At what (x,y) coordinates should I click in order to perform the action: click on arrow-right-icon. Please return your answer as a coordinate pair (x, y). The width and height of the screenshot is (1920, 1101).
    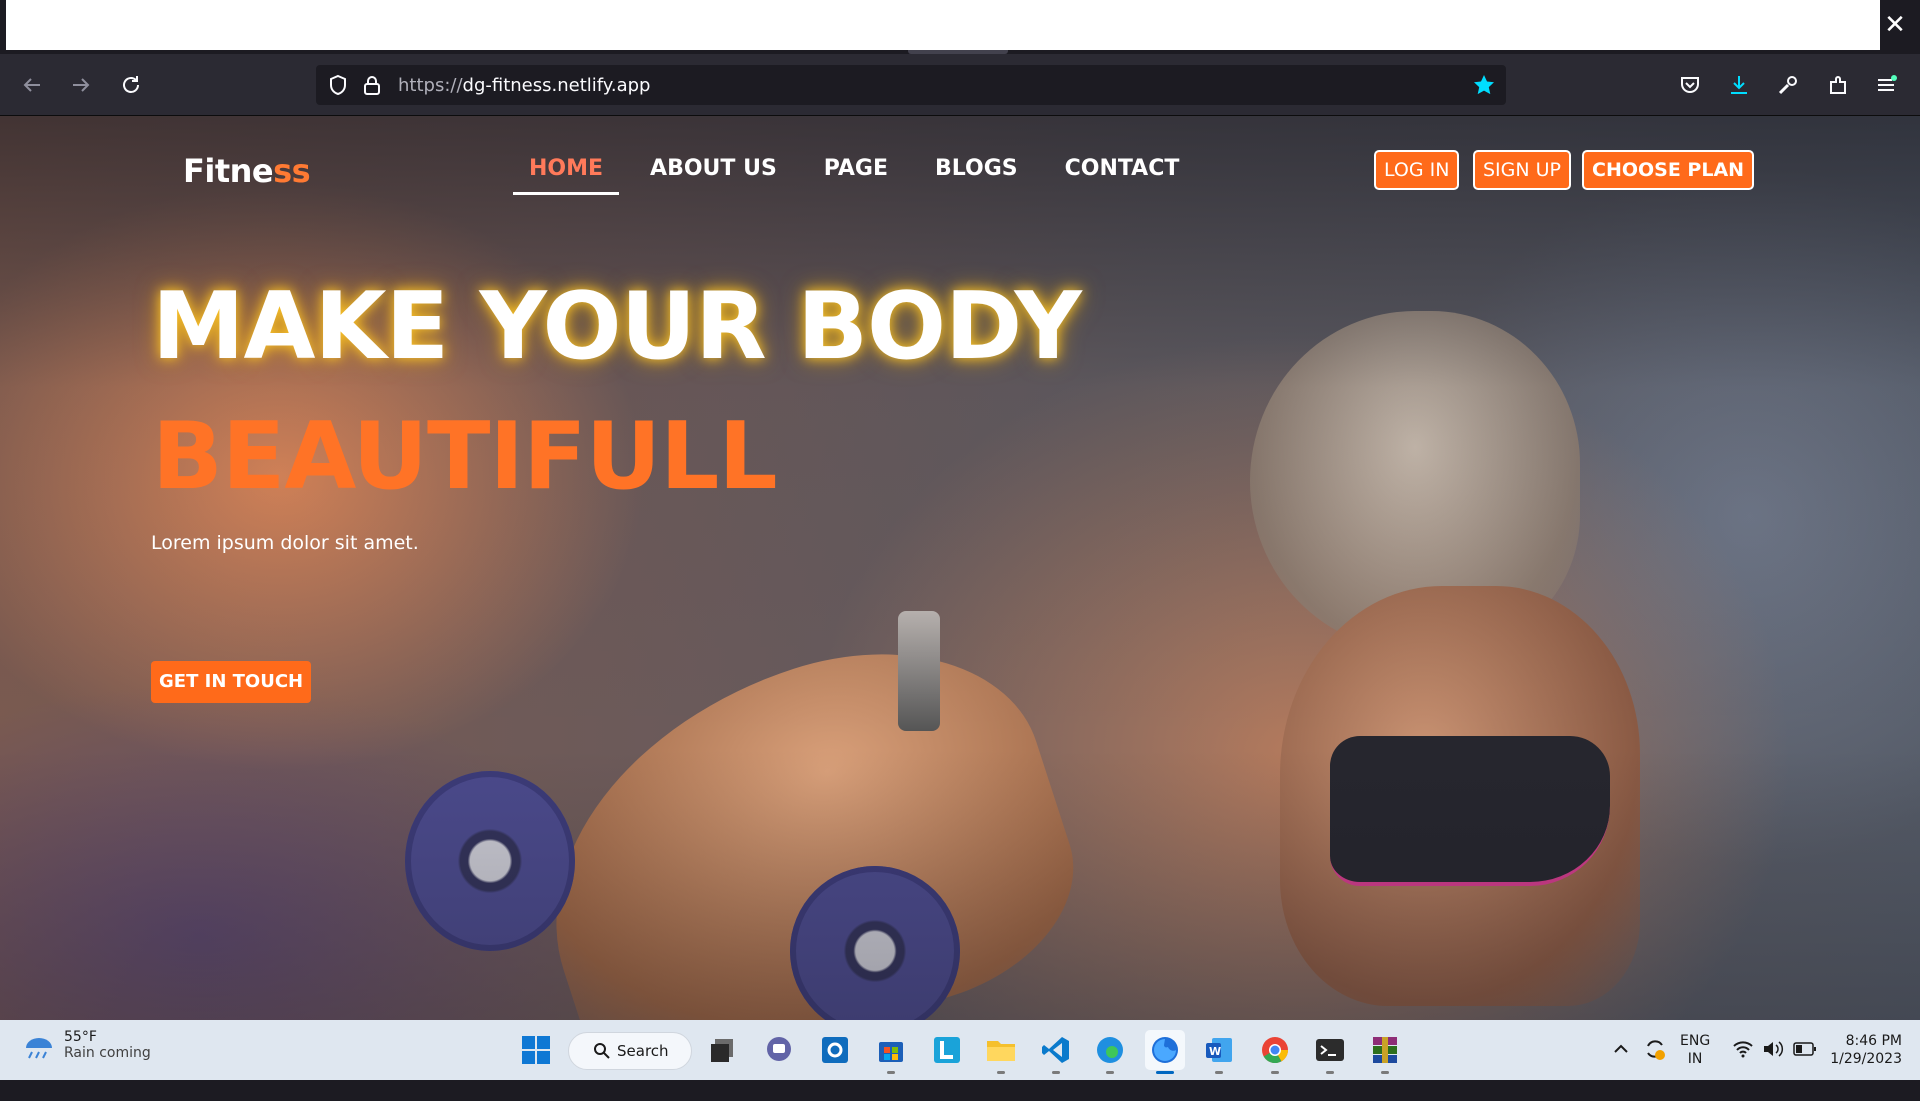
    Looking at the image, I should click on (81, 85).